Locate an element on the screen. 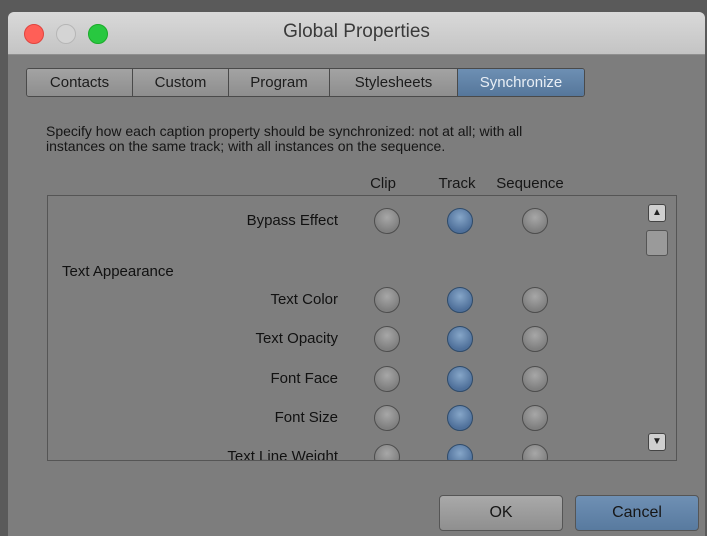  text-color-clip-radio is located at coordinates (387, 300).